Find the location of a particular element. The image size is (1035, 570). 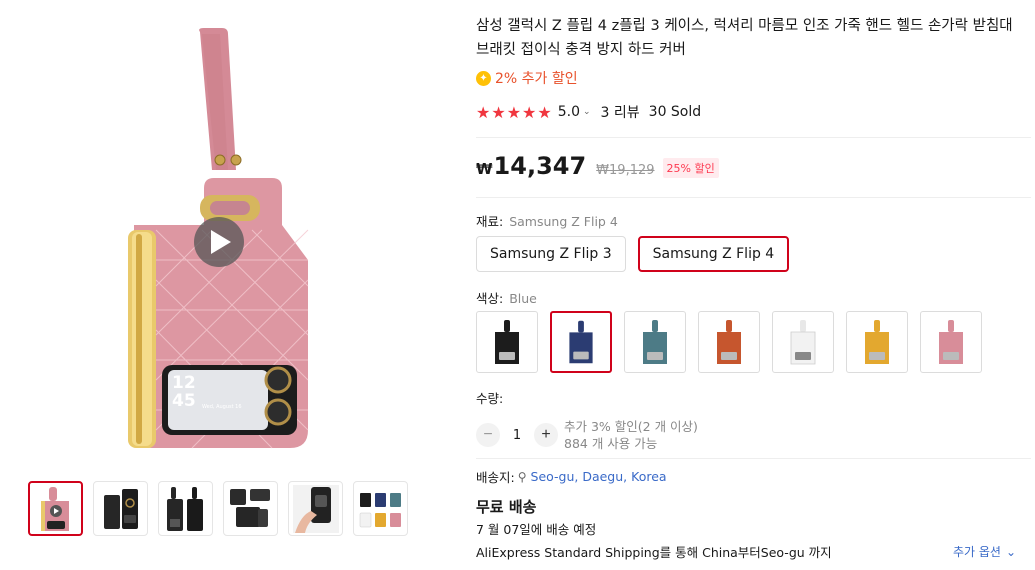

currency-symbol: ₩ is located at coordinates (484, 169).